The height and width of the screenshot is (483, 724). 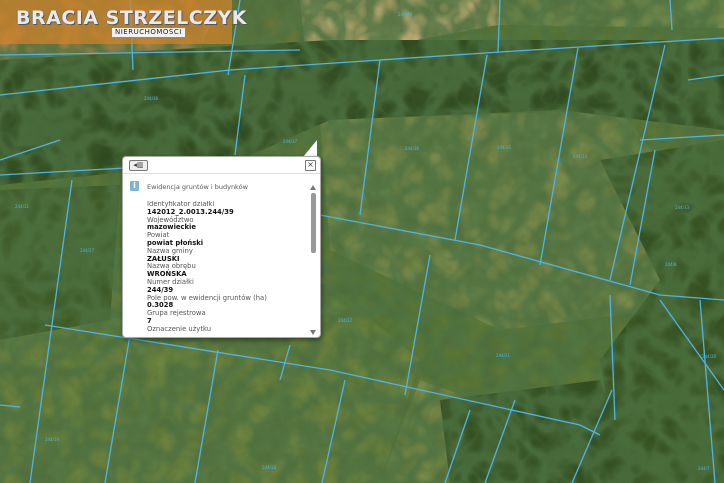 What do you see at coordinates (503, 355) in the screenshot?
I see `parcel-label: 244/21` at bounding box center [503, 355].